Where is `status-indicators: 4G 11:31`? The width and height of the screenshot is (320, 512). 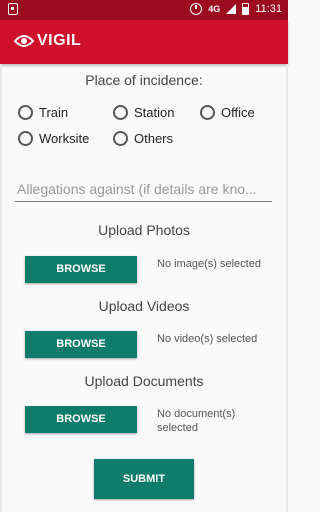
status-indicators: 4G 11:31 is located at coordinates (236, 9).